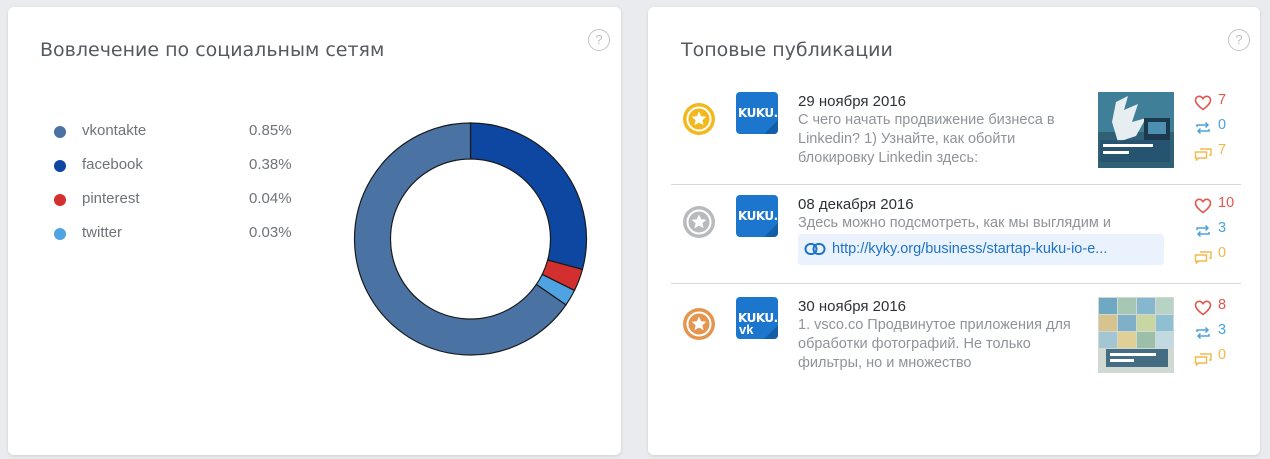 The height and width of the screenshot is (459, 1270). I want to click on legend-item-pinterest: pinterest 0.04%, so click(179, 207).